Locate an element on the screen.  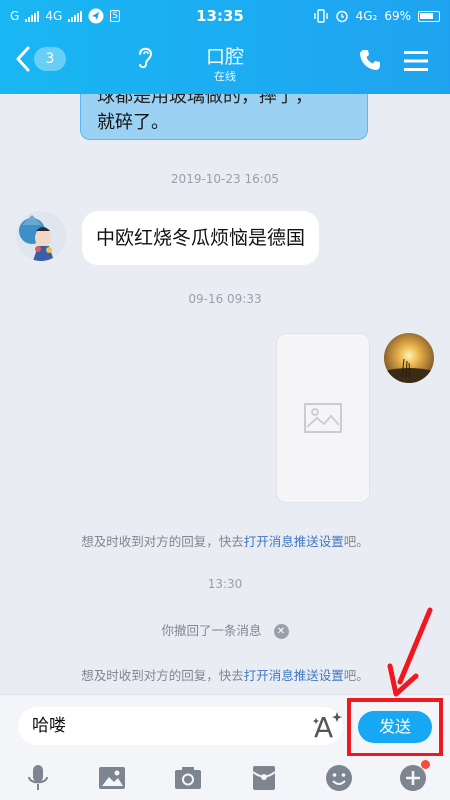
status-bar: G 4G S 13:35 4G₂ 69% is located at coordinates (225, 16).